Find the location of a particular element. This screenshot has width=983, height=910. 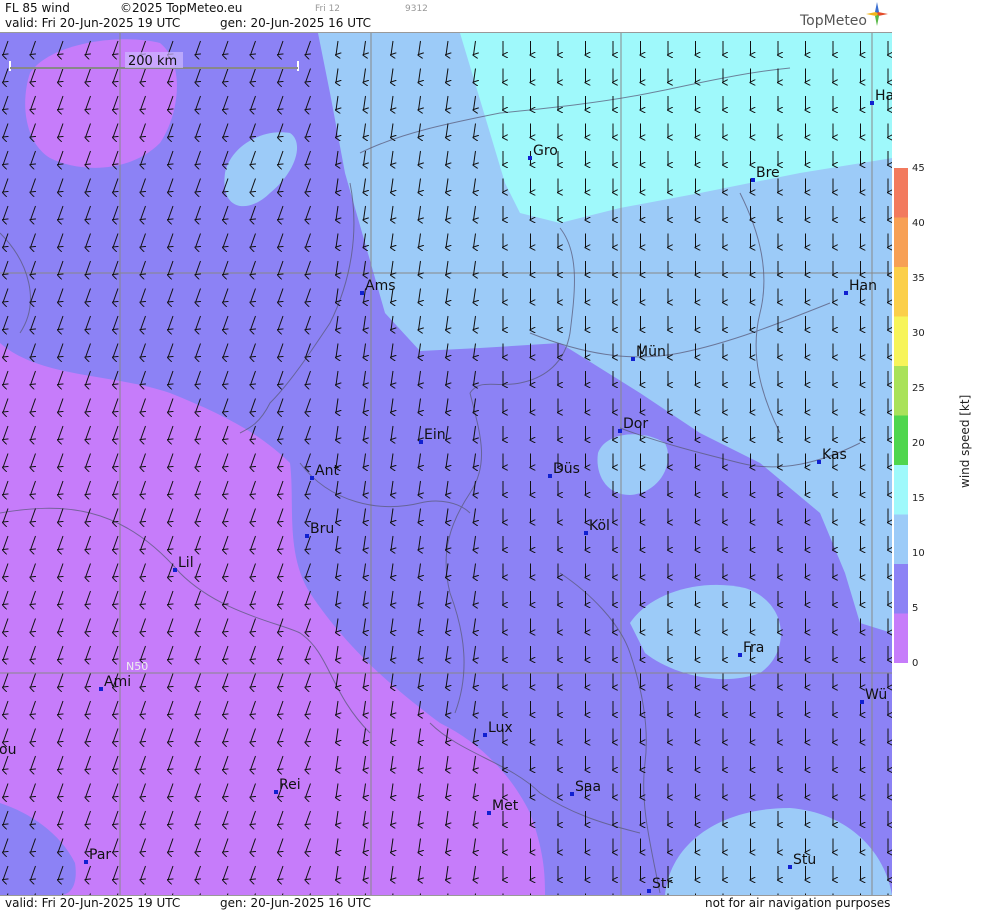

colorbar-tick-label: 15 is located at coordinates (918, 498).